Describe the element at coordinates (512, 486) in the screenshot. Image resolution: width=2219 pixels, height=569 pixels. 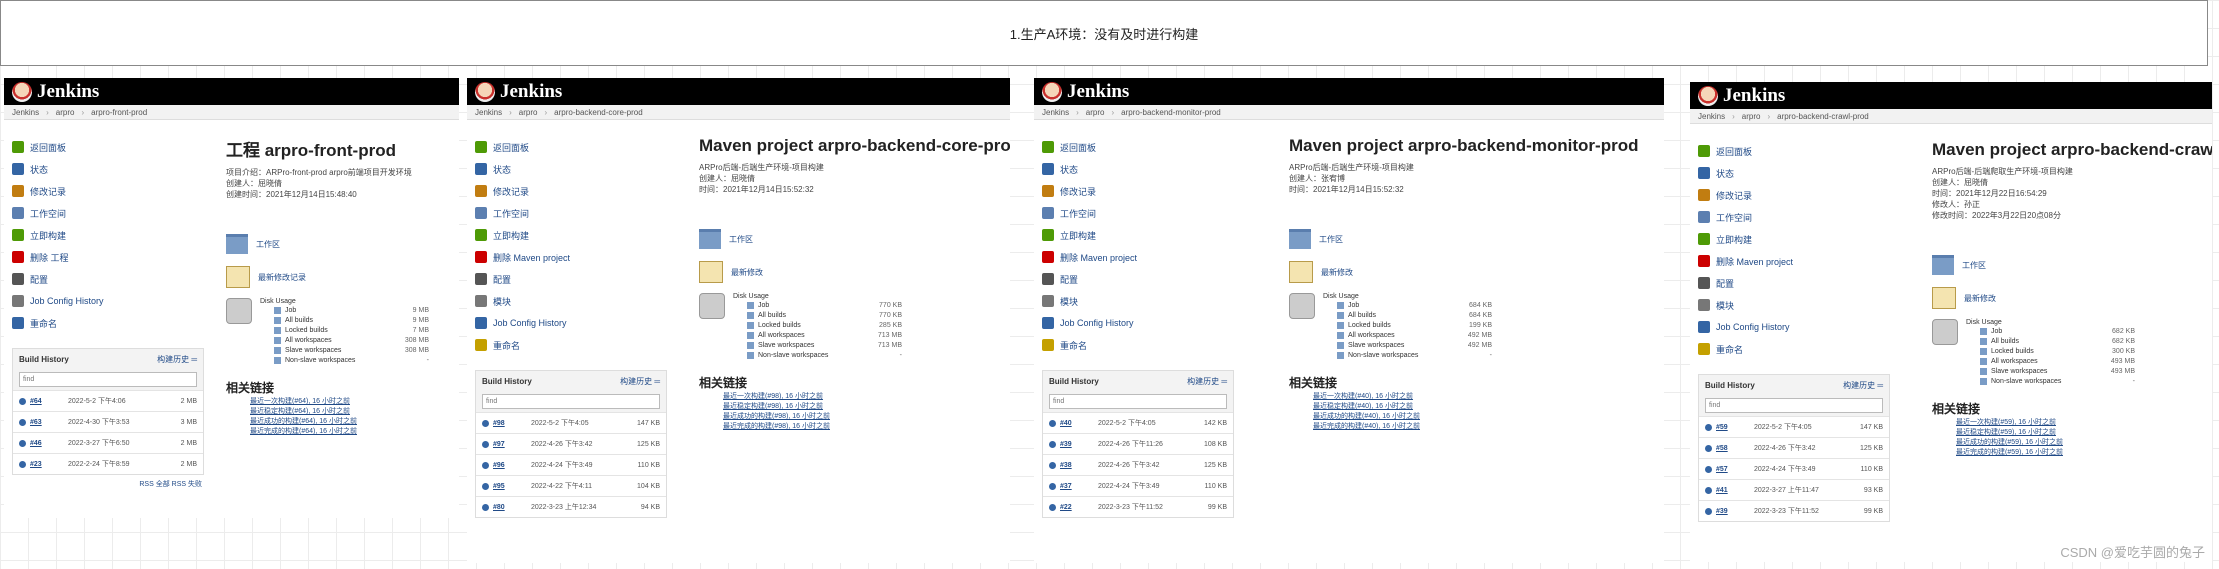
I see `build-number: #95` at that location.